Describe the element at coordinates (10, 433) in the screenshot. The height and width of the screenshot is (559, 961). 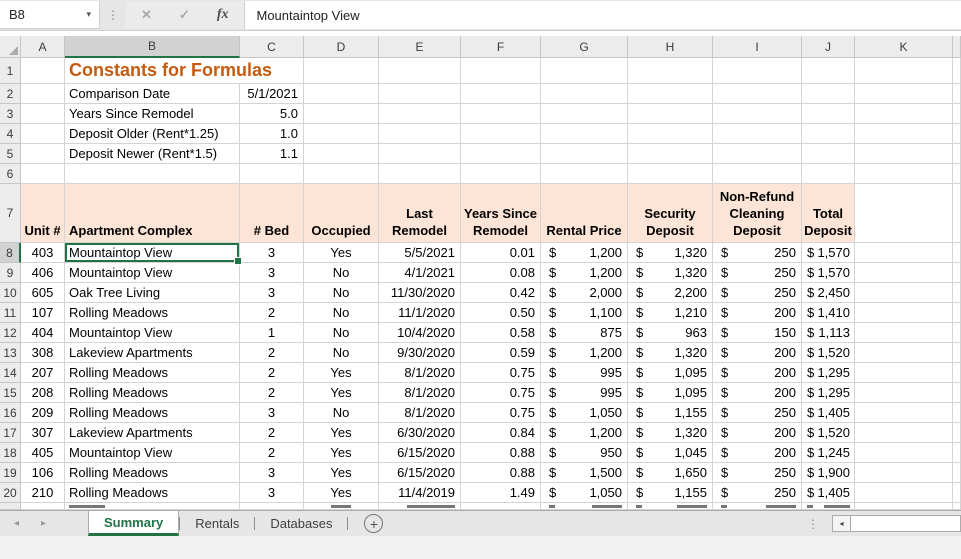
I see `row-header-17: 17` at that location.